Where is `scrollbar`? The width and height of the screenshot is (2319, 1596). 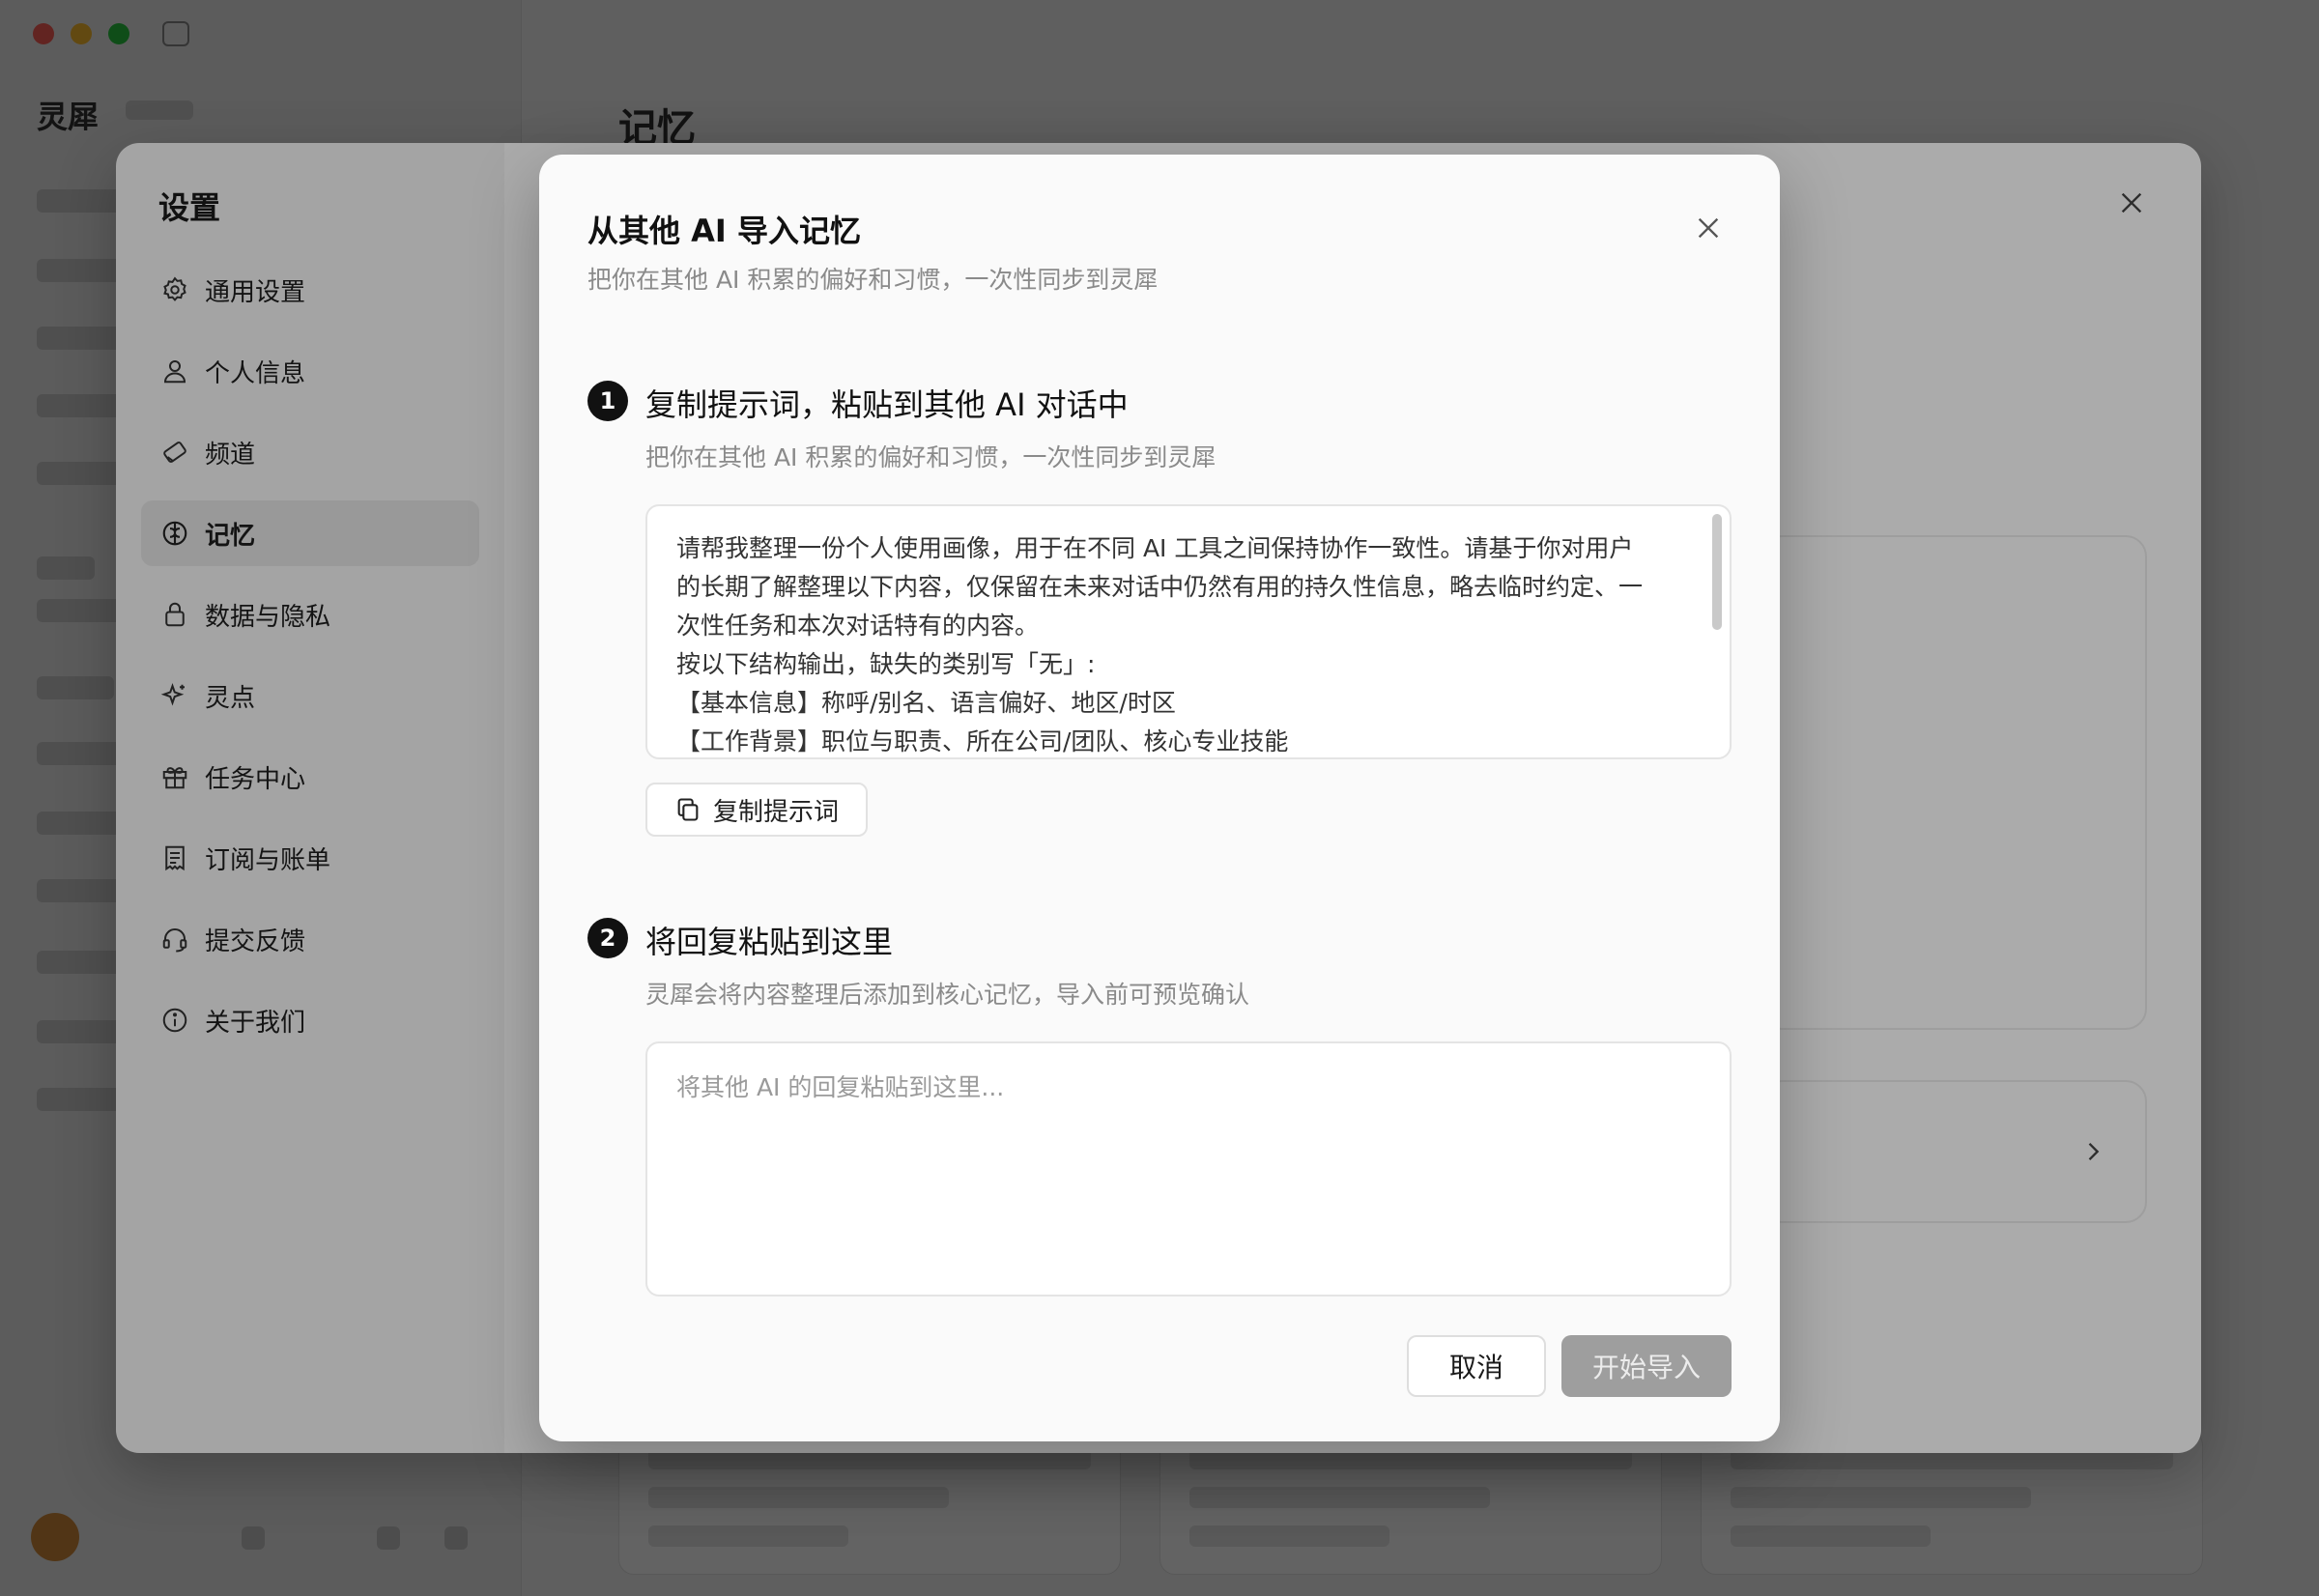 scrollbar is located at coordinates (1717, 572).